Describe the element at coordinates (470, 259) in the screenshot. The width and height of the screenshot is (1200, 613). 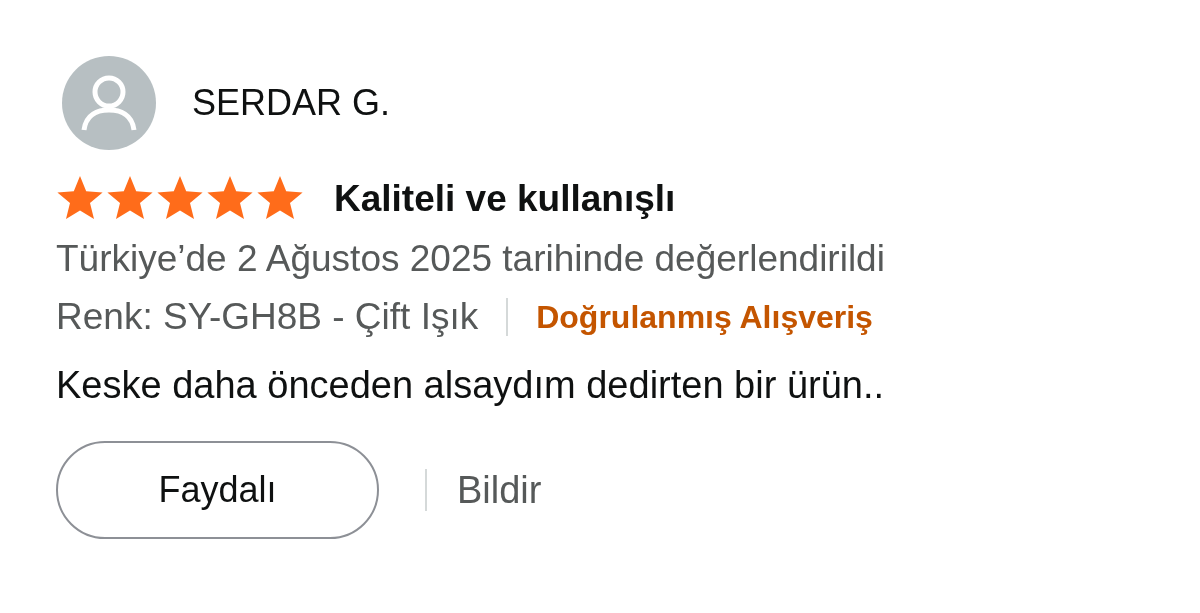
I see `review-date: Türkiye’de 2 Ağustos 2025 tarihinde değerlendirildi` at that location.